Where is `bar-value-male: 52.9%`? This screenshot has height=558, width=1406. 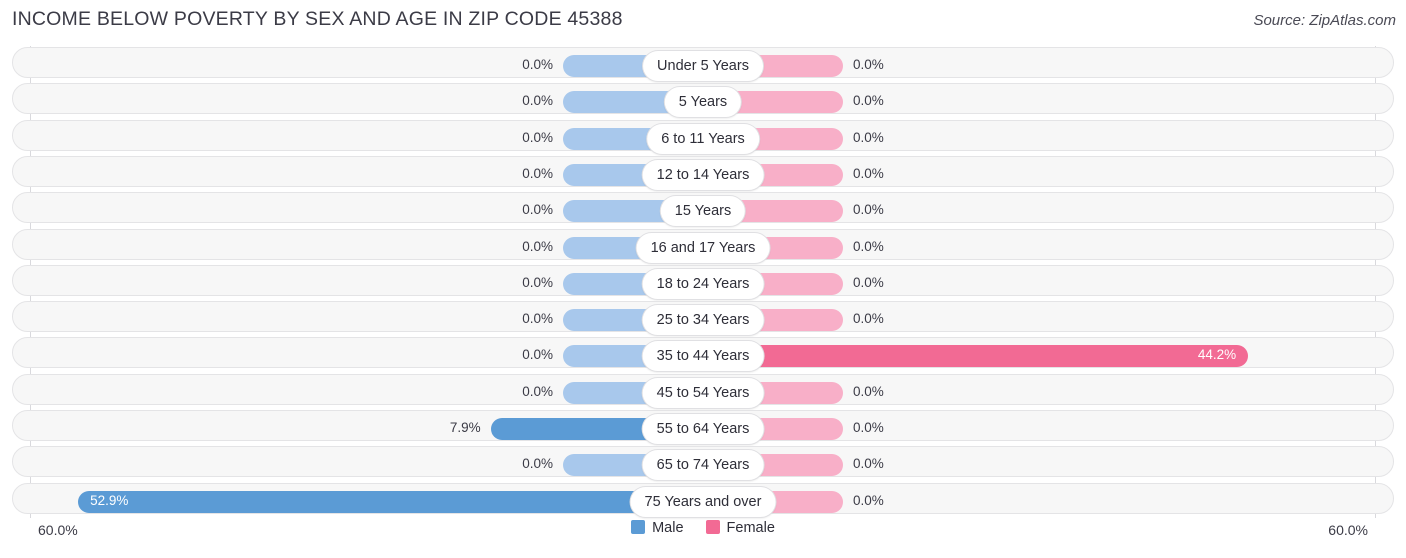
bar-value-male: 52.9% is located at coordinates (109, 500).